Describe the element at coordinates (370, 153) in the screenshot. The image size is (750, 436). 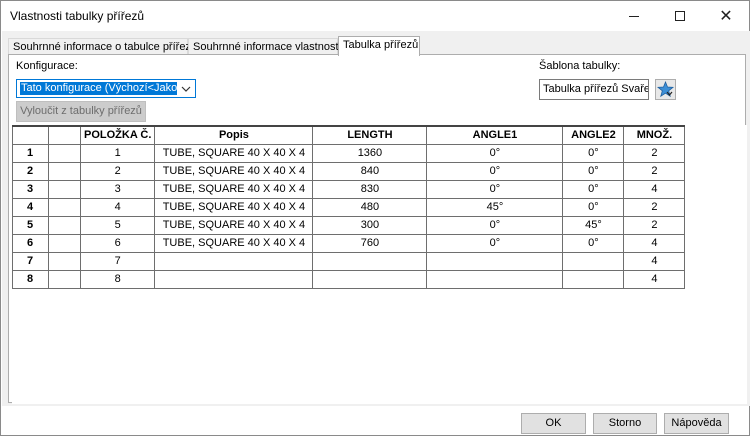
I see `length-cell: 1360` at that location.